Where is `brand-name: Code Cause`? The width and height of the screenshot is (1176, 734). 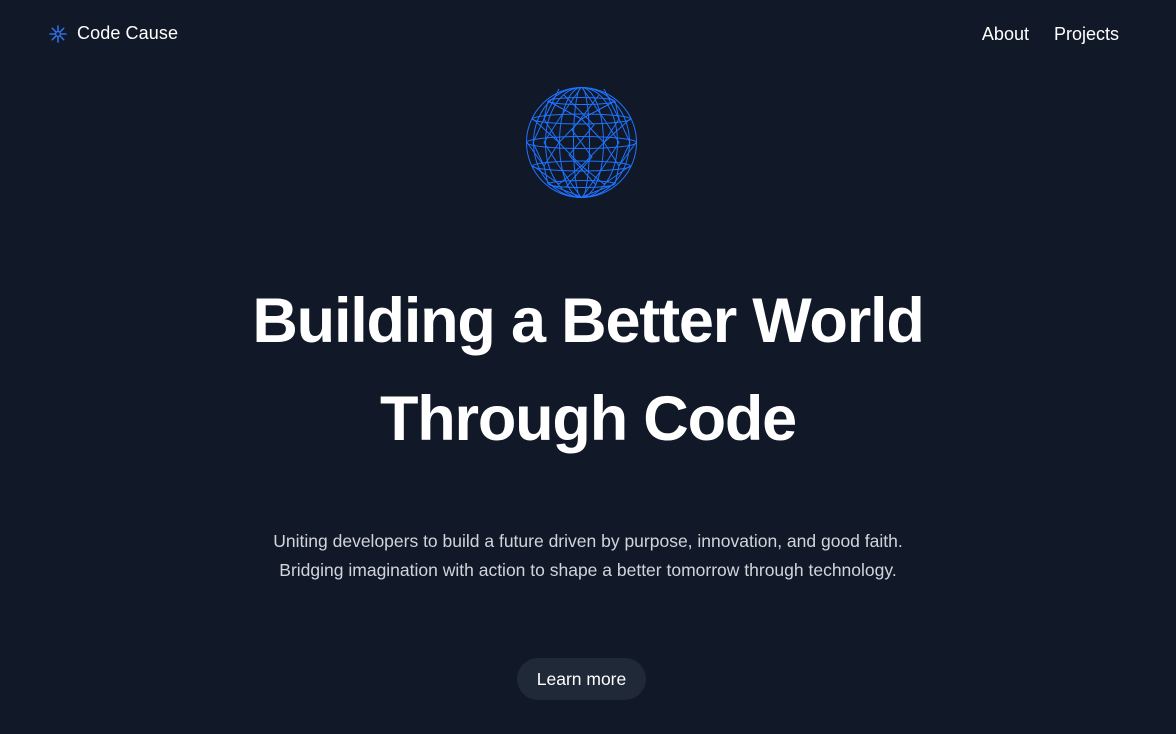 brand-name: Code Cause is located at coordinates (128, 33).